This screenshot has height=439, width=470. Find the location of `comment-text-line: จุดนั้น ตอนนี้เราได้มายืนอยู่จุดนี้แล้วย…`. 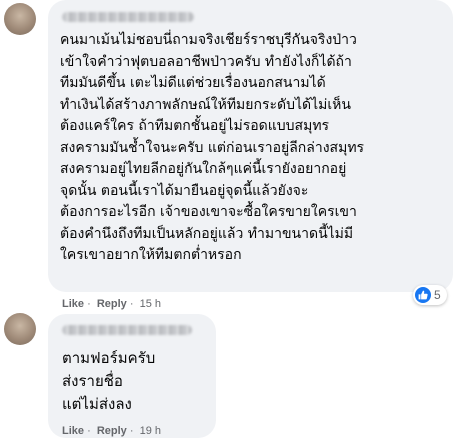

comment-text-line: จุดนั้น ตอนนี้เราได้มายืนอยู่จุดนี้แล้วย… is located at coordinates (184, 190).